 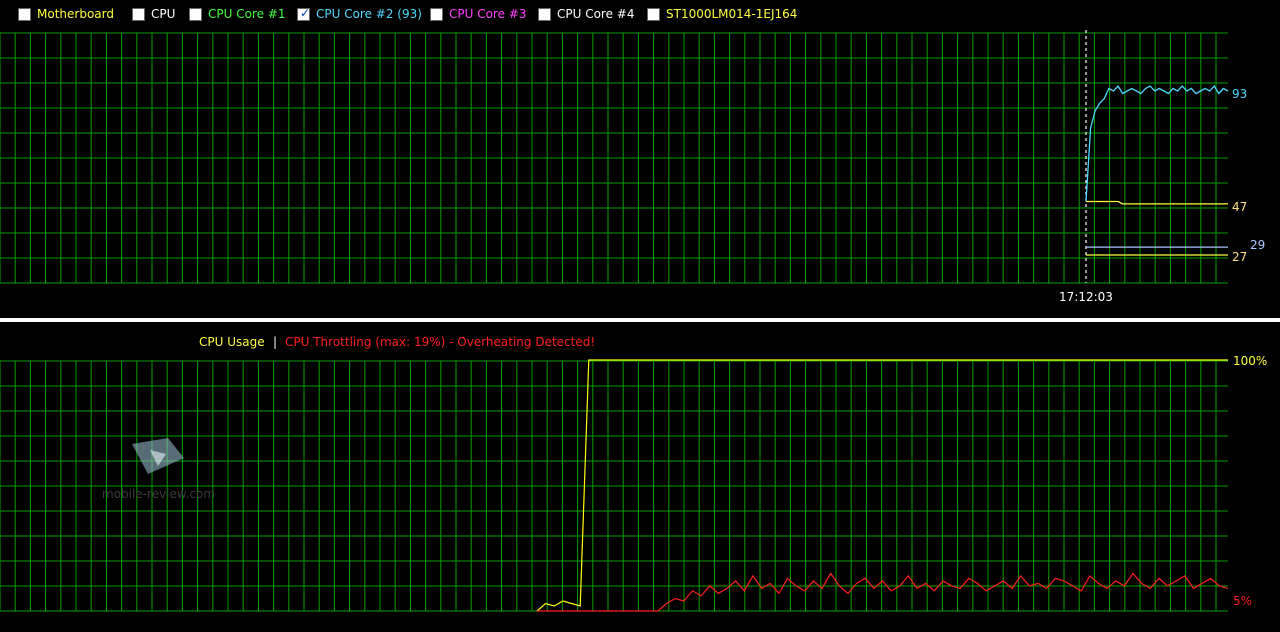 I want to click on y-min-label: 5%, so click(x=1242, y=601).